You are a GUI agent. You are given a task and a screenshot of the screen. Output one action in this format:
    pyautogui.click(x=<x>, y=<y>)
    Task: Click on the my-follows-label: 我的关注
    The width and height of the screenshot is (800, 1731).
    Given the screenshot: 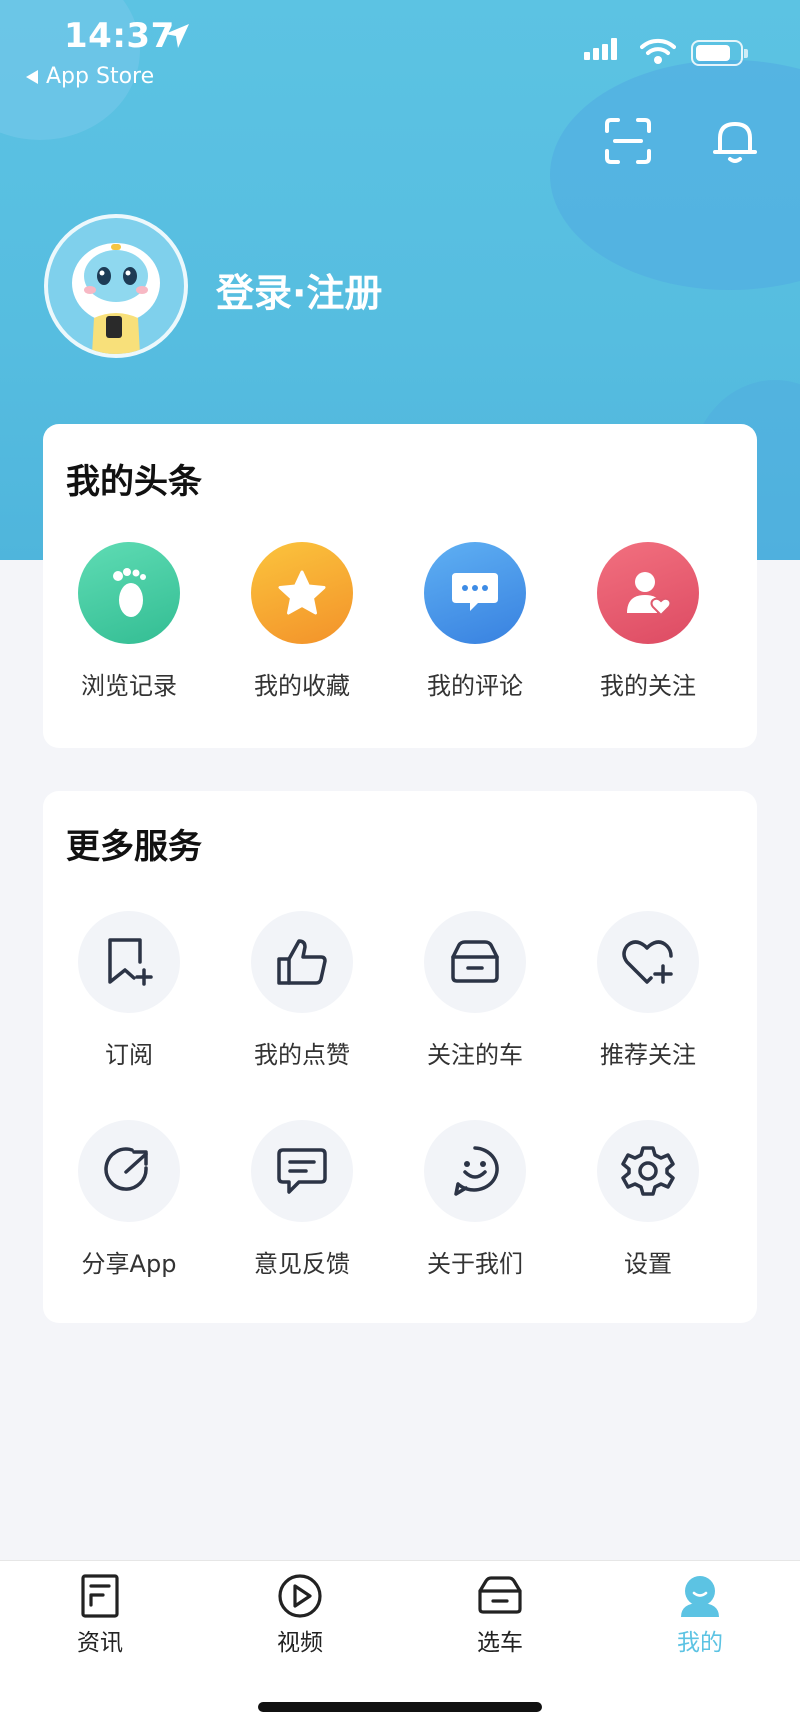 What is the action you would take?
    pyautogui.click(x=648, y=686)
    